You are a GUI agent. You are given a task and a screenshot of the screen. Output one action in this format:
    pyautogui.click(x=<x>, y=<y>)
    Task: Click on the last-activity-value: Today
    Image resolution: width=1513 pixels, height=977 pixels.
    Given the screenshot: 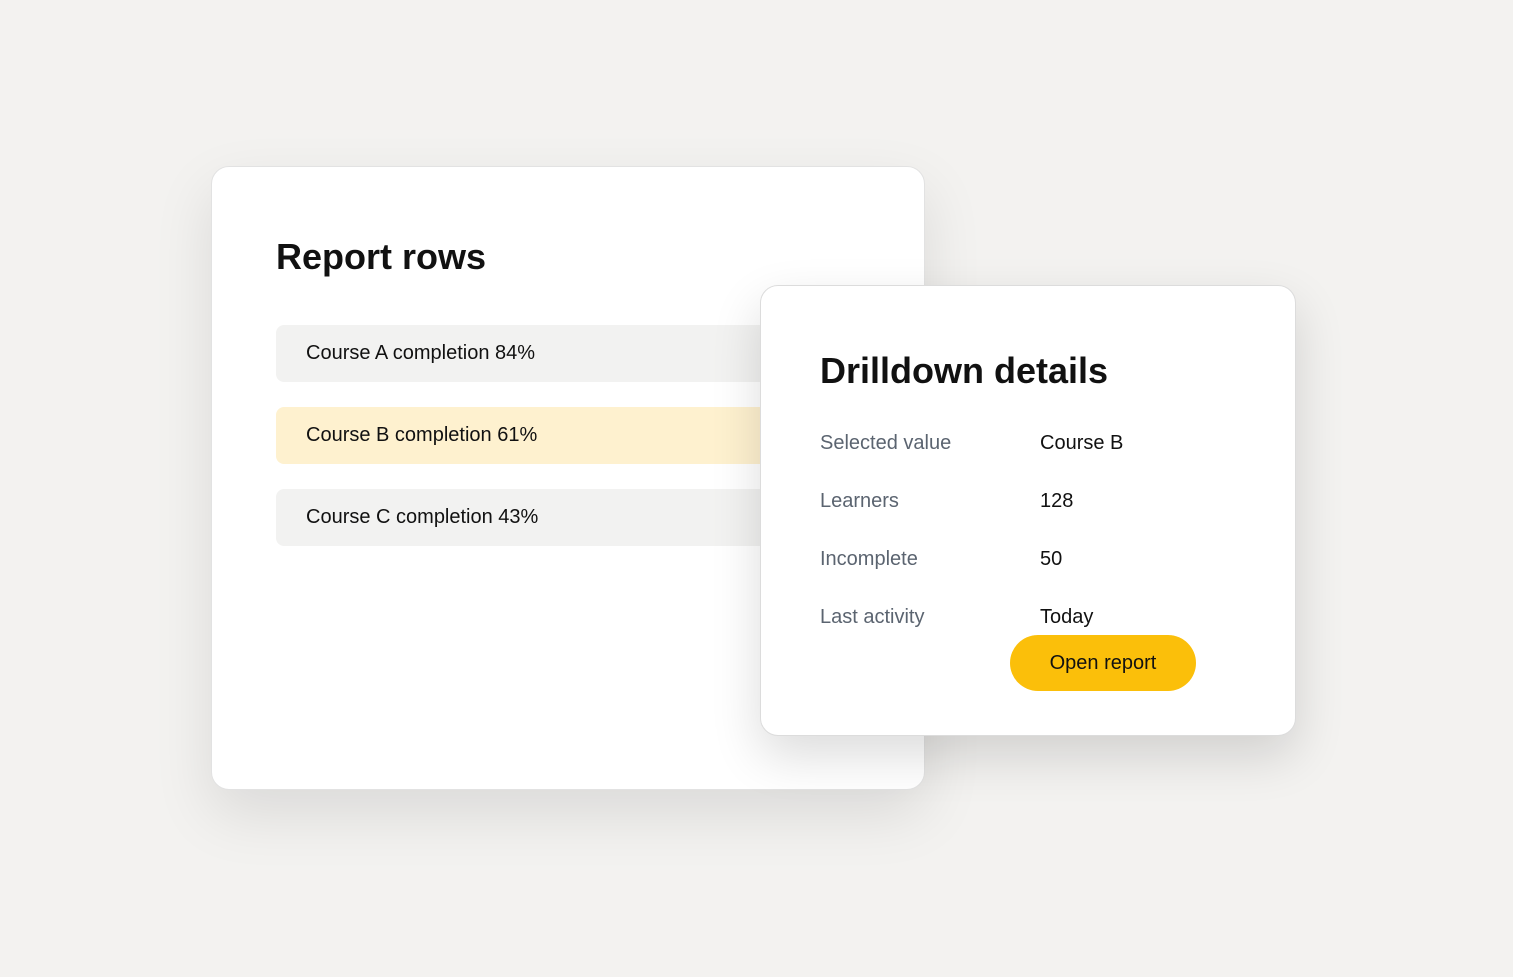 What is the action you would take?
    pyautogui.click(x=1067, y=617)
    